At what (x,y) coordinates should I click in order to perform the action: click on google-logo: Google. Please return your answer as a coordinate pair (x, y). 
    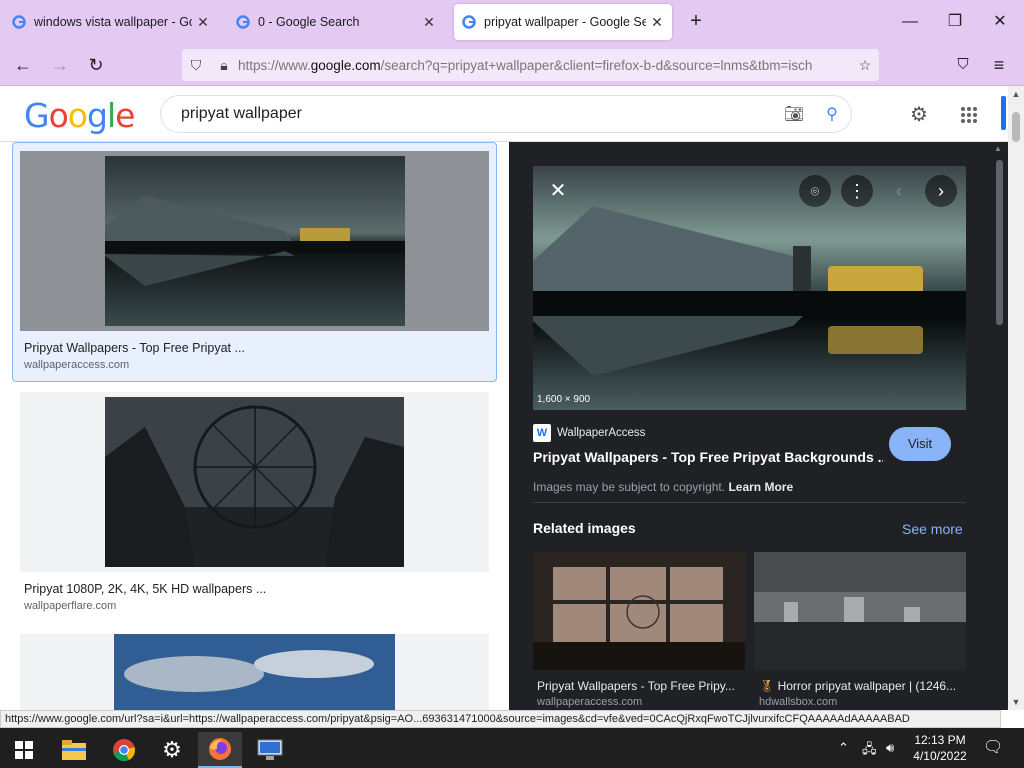
    Looking at the image, I should click on (79, 115).